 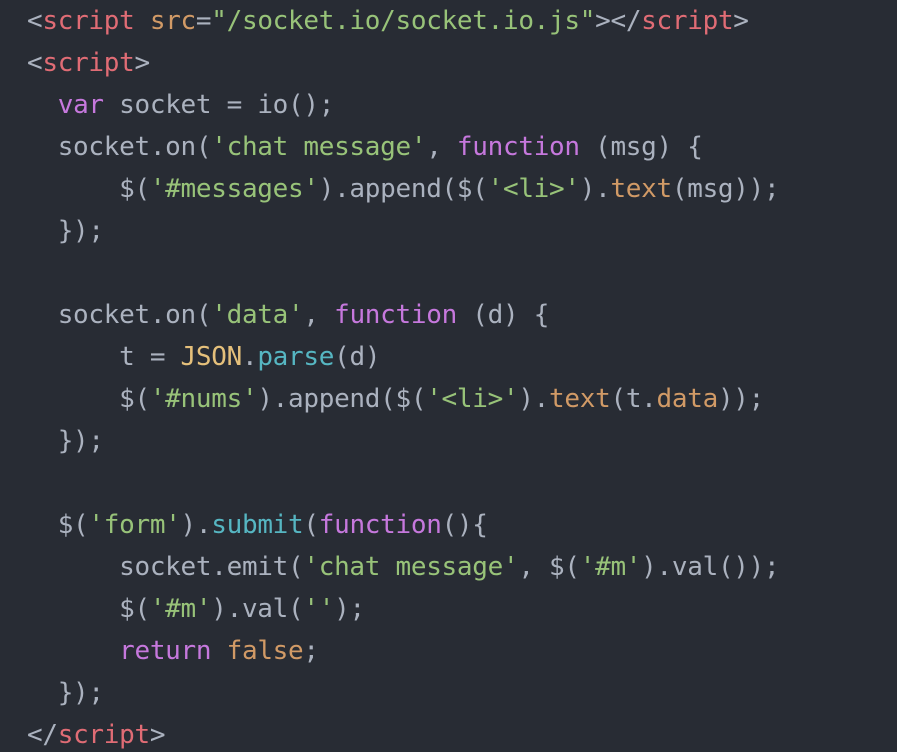 What do you see at coordinates (134, 525) in the screenshot?
I see `code-token-string: 'form'` at bounding box center [134, 525].